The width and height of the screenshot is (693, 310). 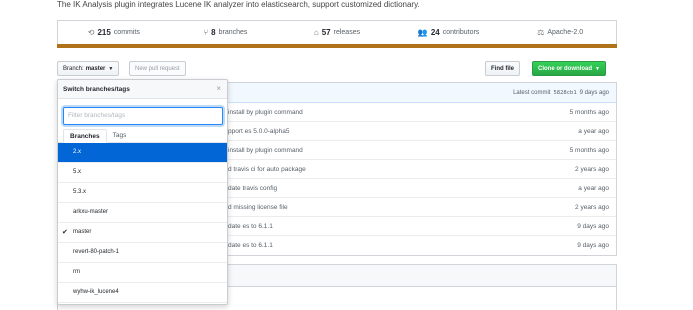 What do you see at coordinates (91, 212) in the screenshot?
I see `branch-item-label: arkxu-master` at bounding box center [91, 212].